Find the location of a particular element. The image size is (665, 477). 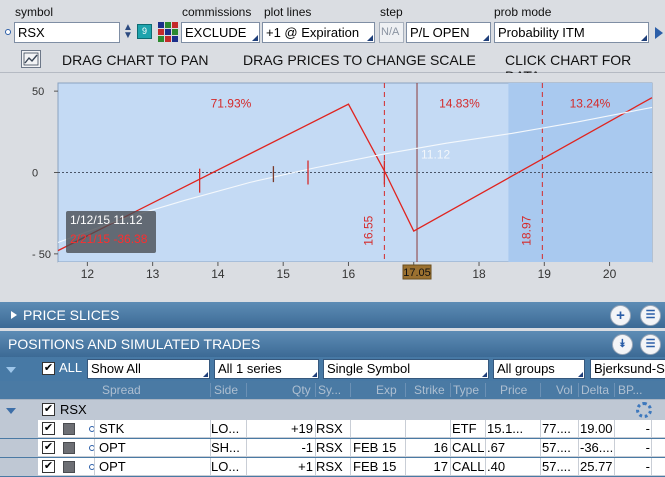

cell-exp is located at coordinates (378, 429).